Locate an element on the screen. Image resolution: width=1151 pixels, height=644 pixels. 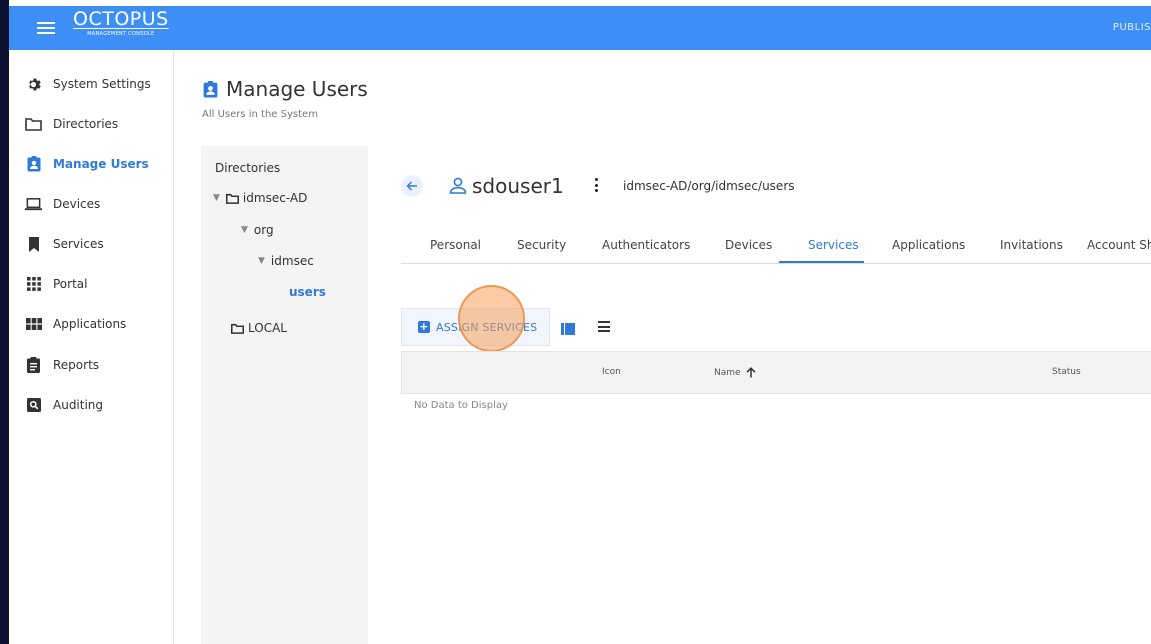
services-table-header: Icon Name Status is located at coordinates (776, 372).